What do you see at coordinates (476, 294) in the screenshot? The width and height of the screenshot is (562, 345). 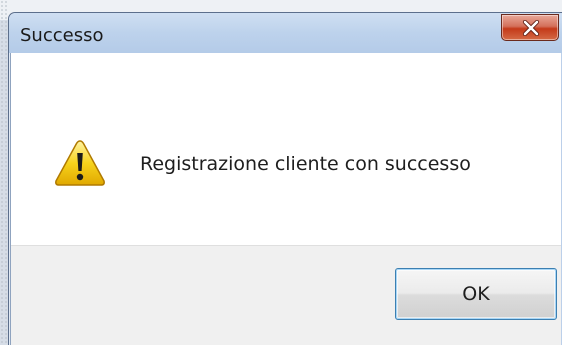 I see `ok-button: OK` at bounding box center [476, 294].